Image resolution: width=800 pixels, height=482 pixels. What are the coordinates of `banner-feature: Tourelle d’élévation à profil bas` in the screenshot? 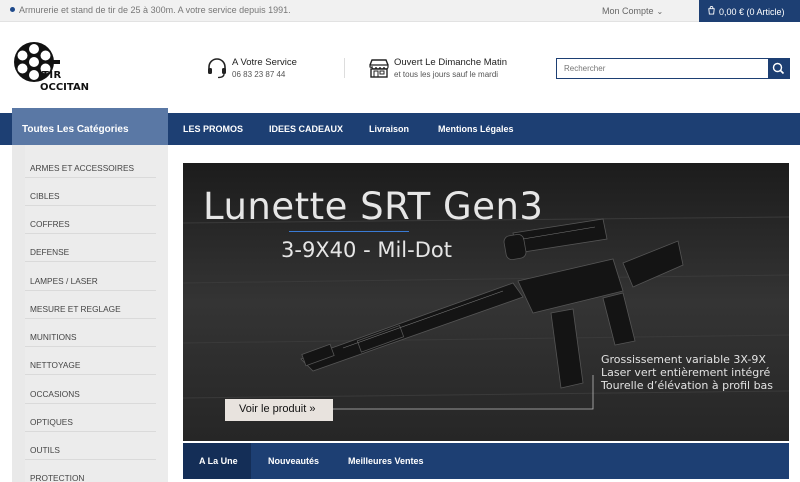 It's located at (687, 385).